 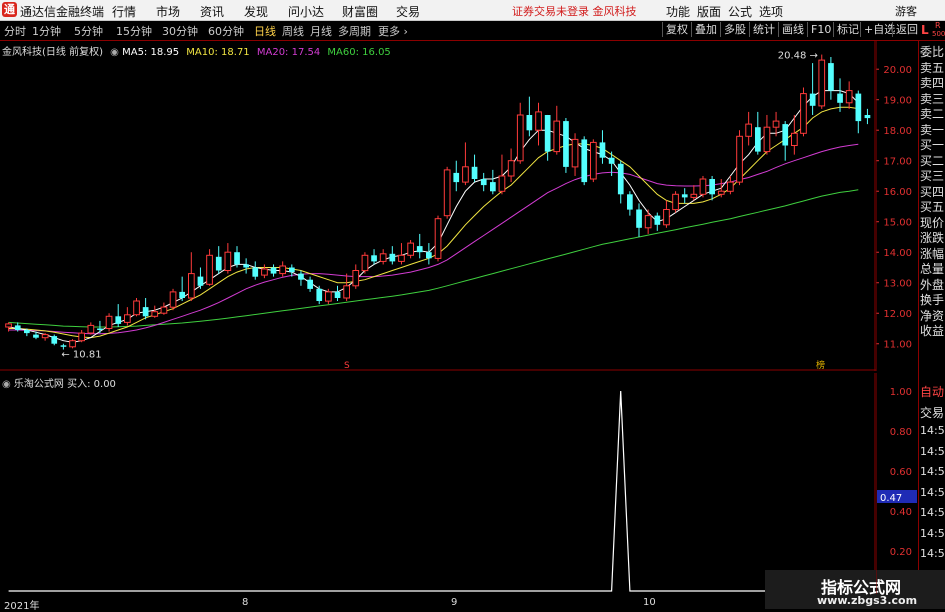 I want to click on period-60min: 60分钟, so click(x=226, y=31).